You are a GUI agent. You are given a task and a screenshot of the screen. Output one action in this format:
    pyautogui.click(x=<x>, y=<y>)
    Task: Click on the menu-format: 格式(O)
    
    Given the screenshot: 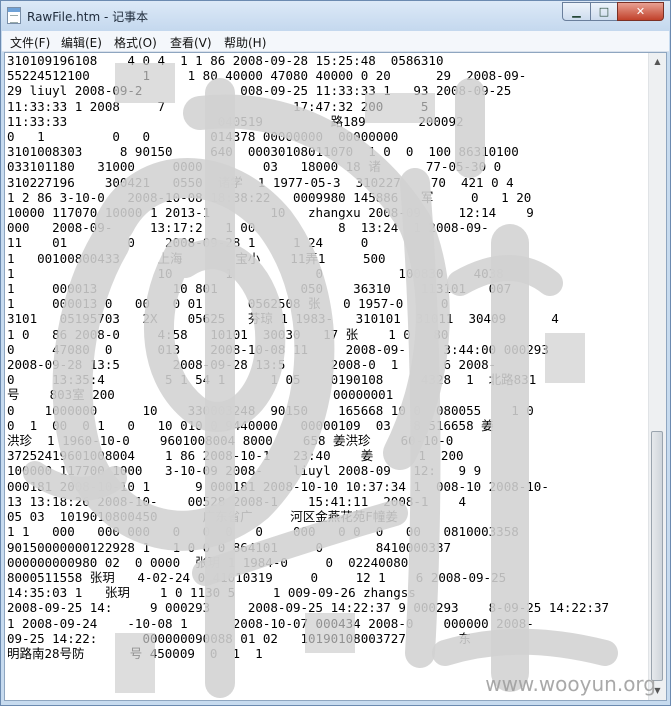 What is the action you would take?
    pyautogui.click(x=135, y=42)
    